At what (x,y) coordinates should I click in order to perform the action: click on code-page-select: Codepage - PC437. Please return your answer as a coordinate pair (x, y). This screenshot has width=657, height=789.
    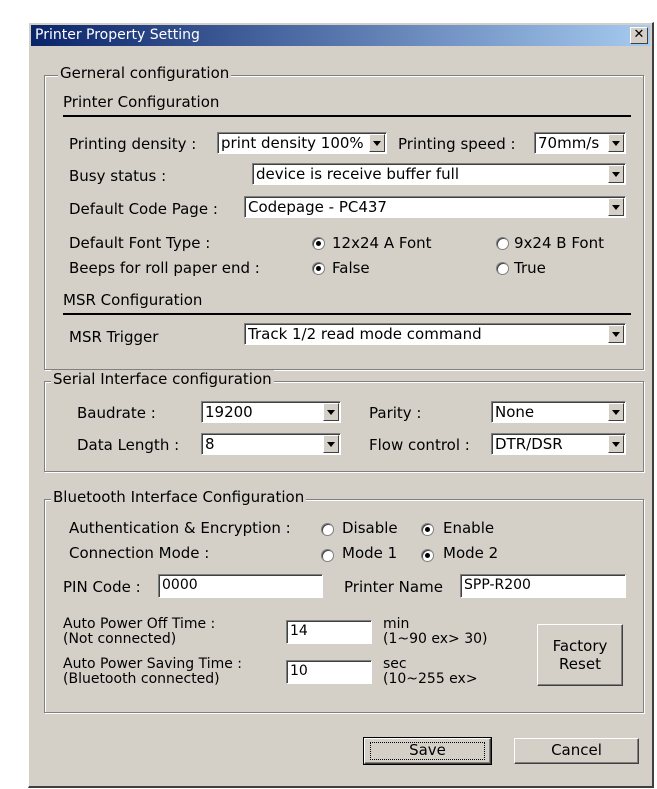
    Looking at the image, I should click on (435, 207).